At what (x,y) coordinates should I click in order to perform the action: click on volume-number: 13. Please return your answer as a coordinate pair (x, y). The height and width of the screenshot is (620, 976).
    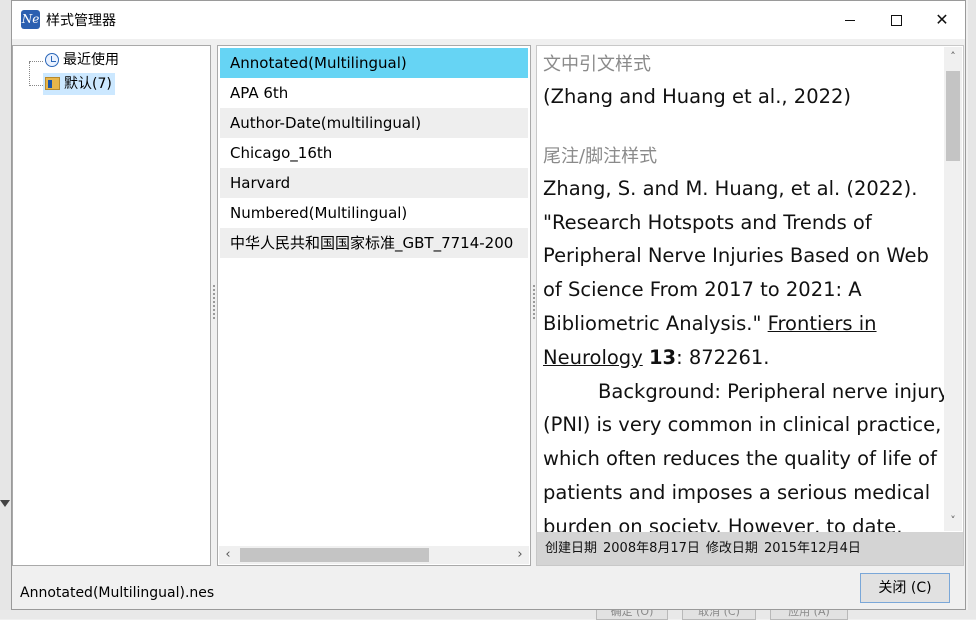
    Looking at the image, I should click on (662, 357).